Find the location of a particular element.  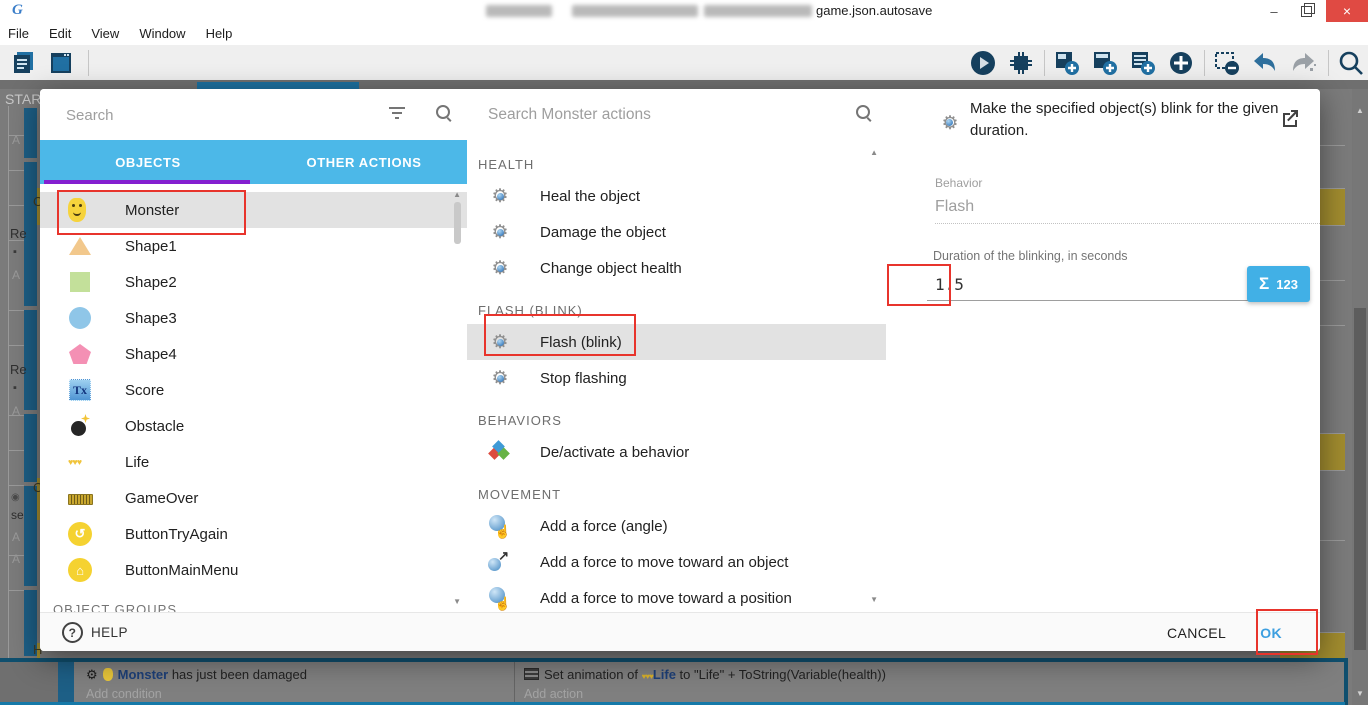

row-label: Shape1 is located at coordinates (151, 246).